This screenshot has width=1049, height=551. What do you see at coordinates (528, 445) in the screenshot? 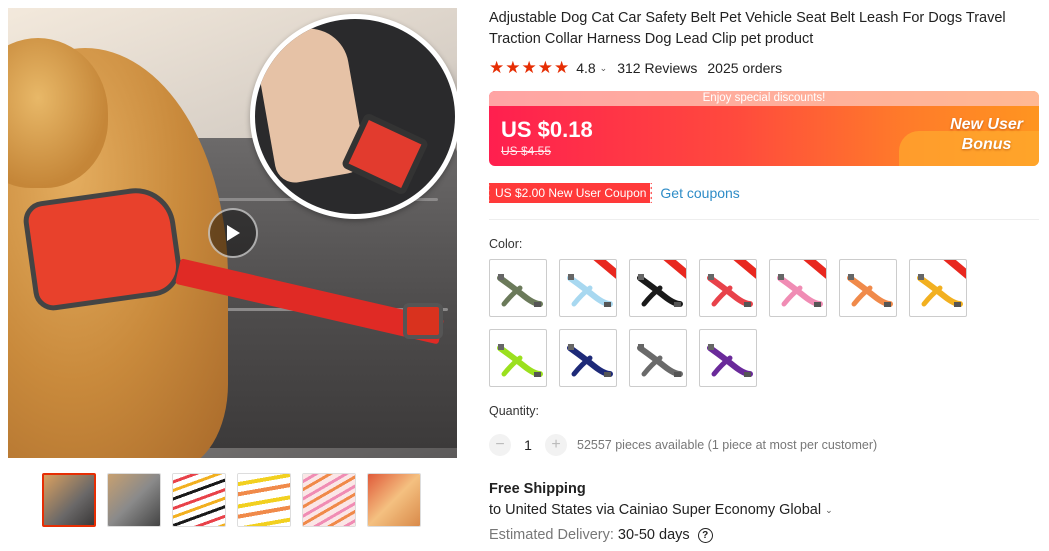
I see `quantity-input: 1` at bounding box center [528, 445].